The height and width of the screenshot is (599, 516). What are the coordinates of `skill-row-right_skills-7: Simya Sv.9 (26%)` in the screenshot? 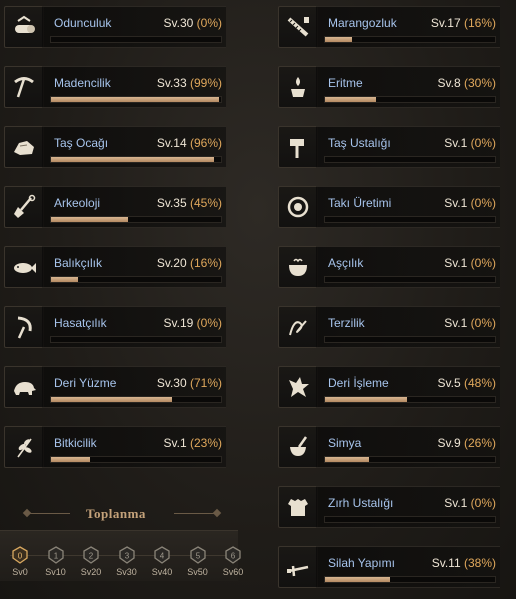 It's located at (395, 448).